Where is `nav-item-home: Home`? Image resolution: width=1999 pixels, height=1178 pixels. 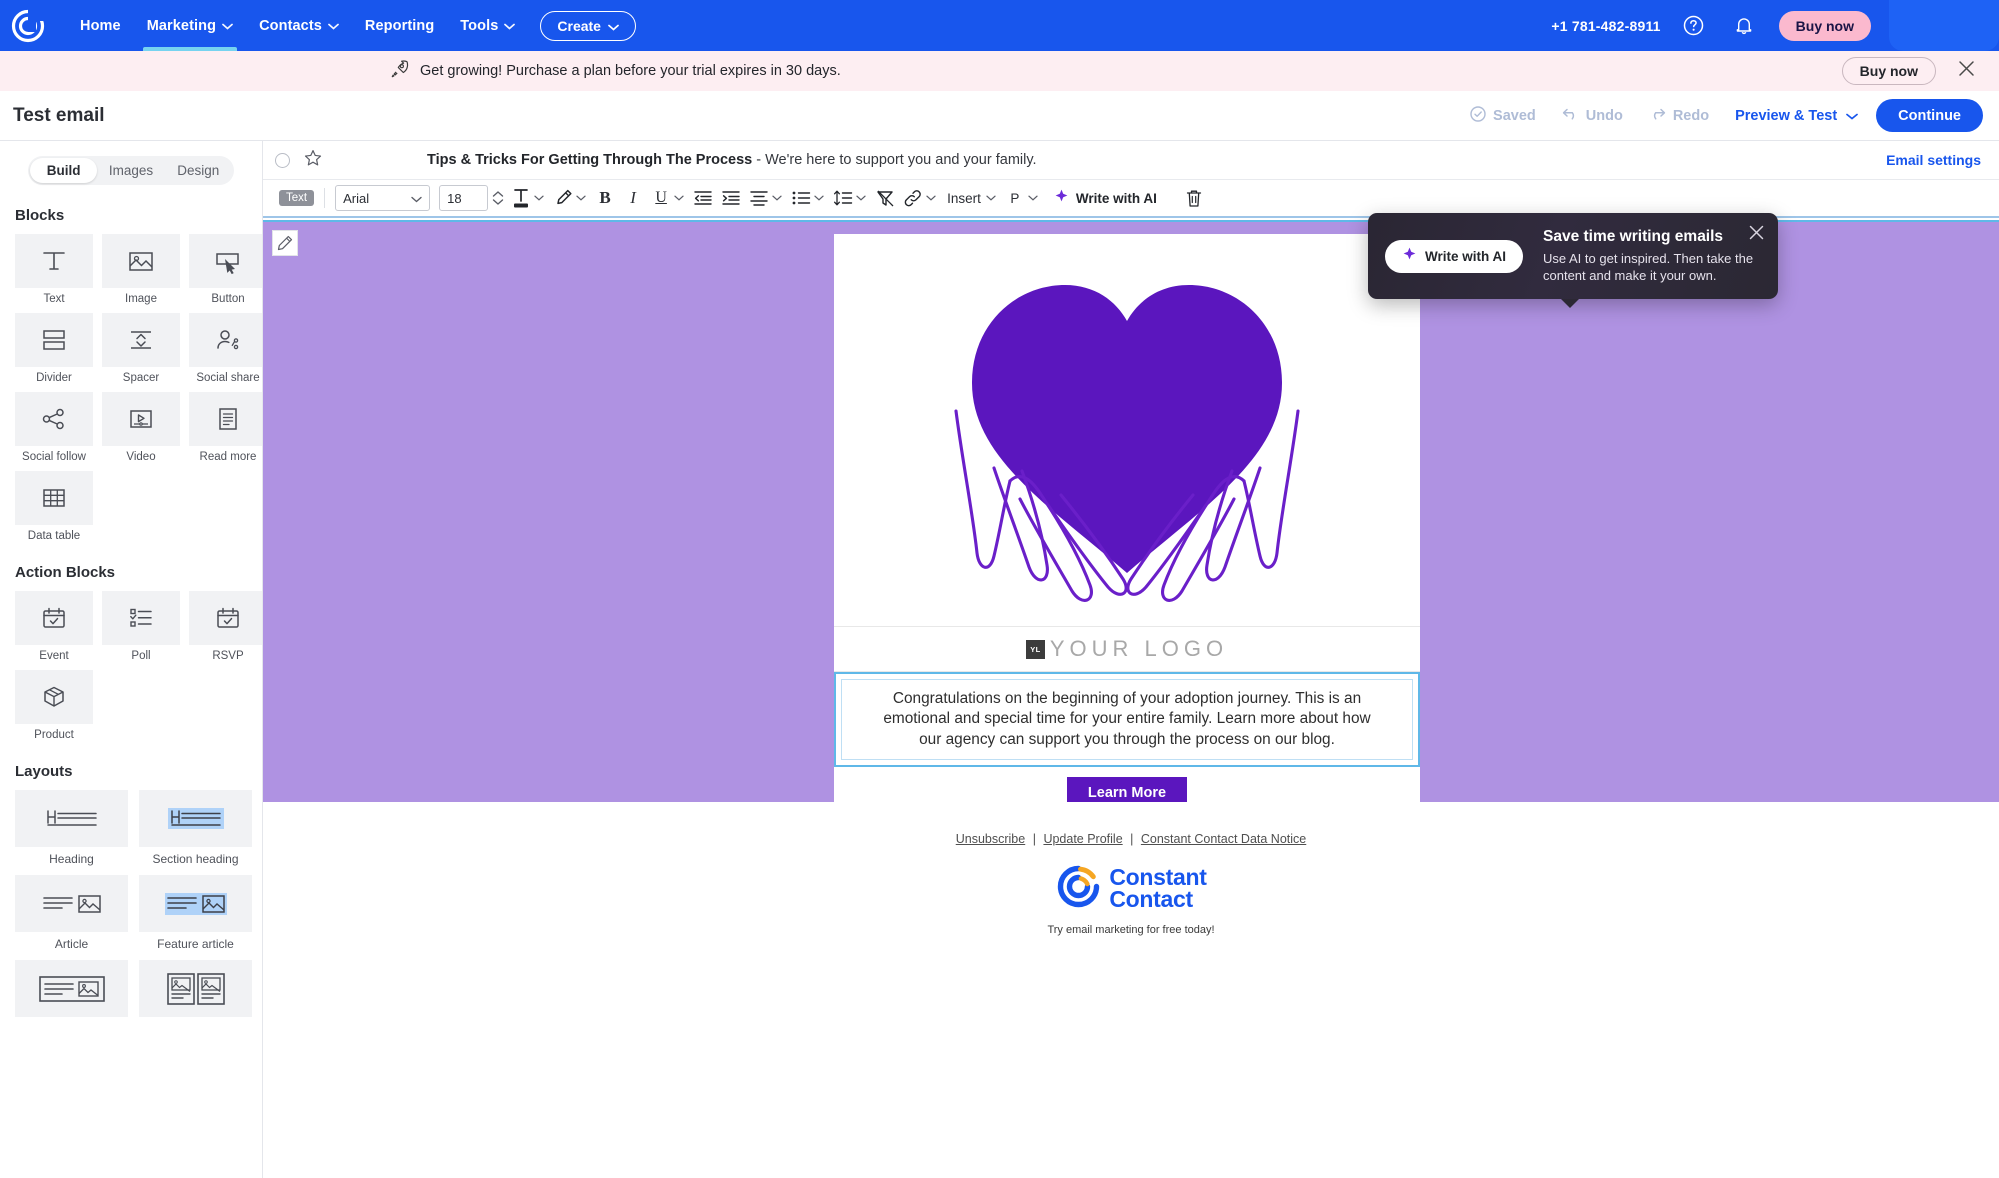 nav-item-home: Home is located at coordinates (100, 25).